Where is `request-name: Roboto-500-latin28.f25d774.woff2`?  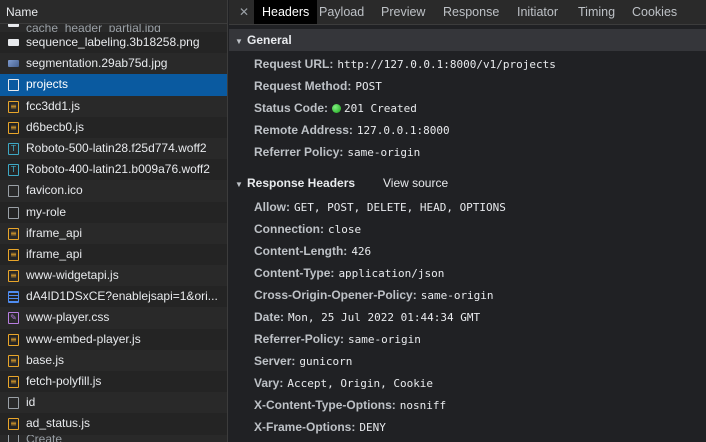
request-name: Roboto-500-latin28.f25d774.woff2 is located at coordinates (116, 147).